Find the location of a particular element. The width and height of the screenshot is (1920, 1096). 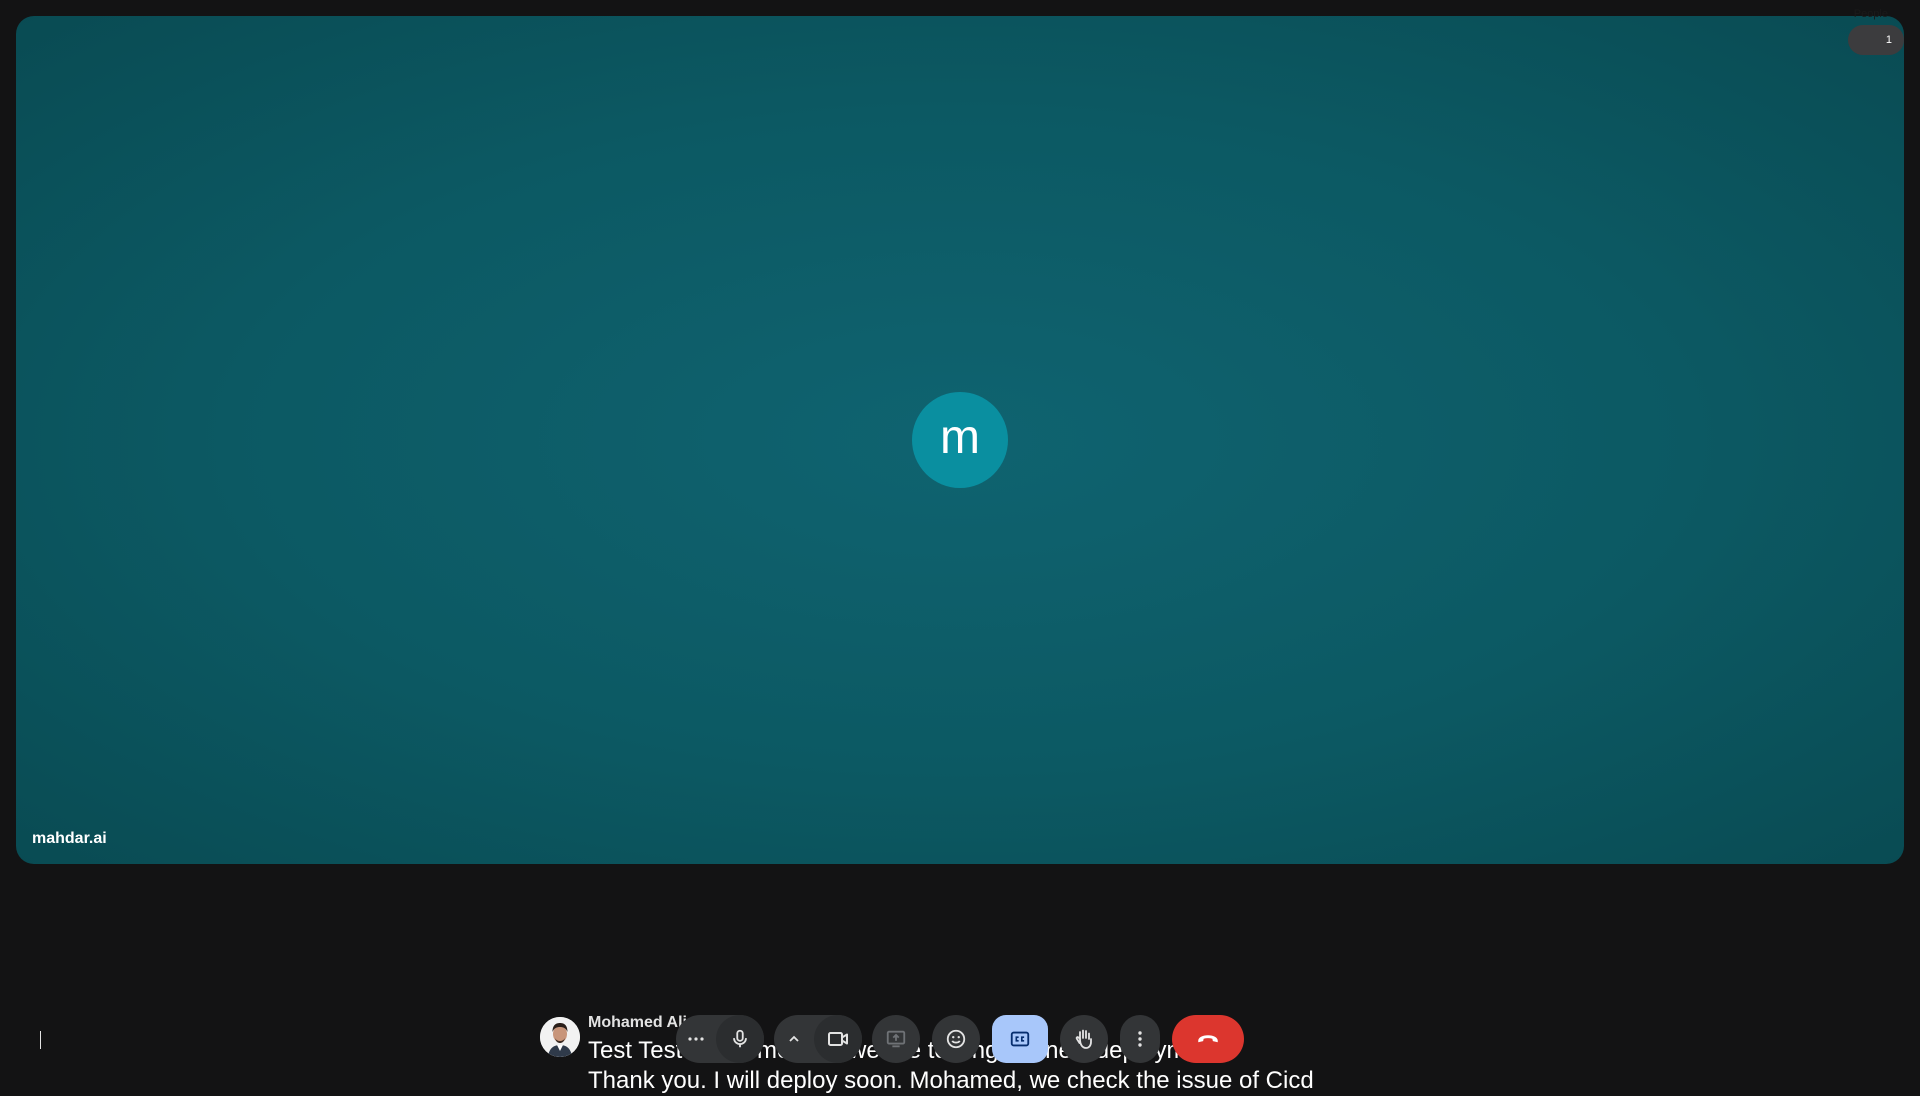

emoji-icon is located at coordinates (956, 1039).